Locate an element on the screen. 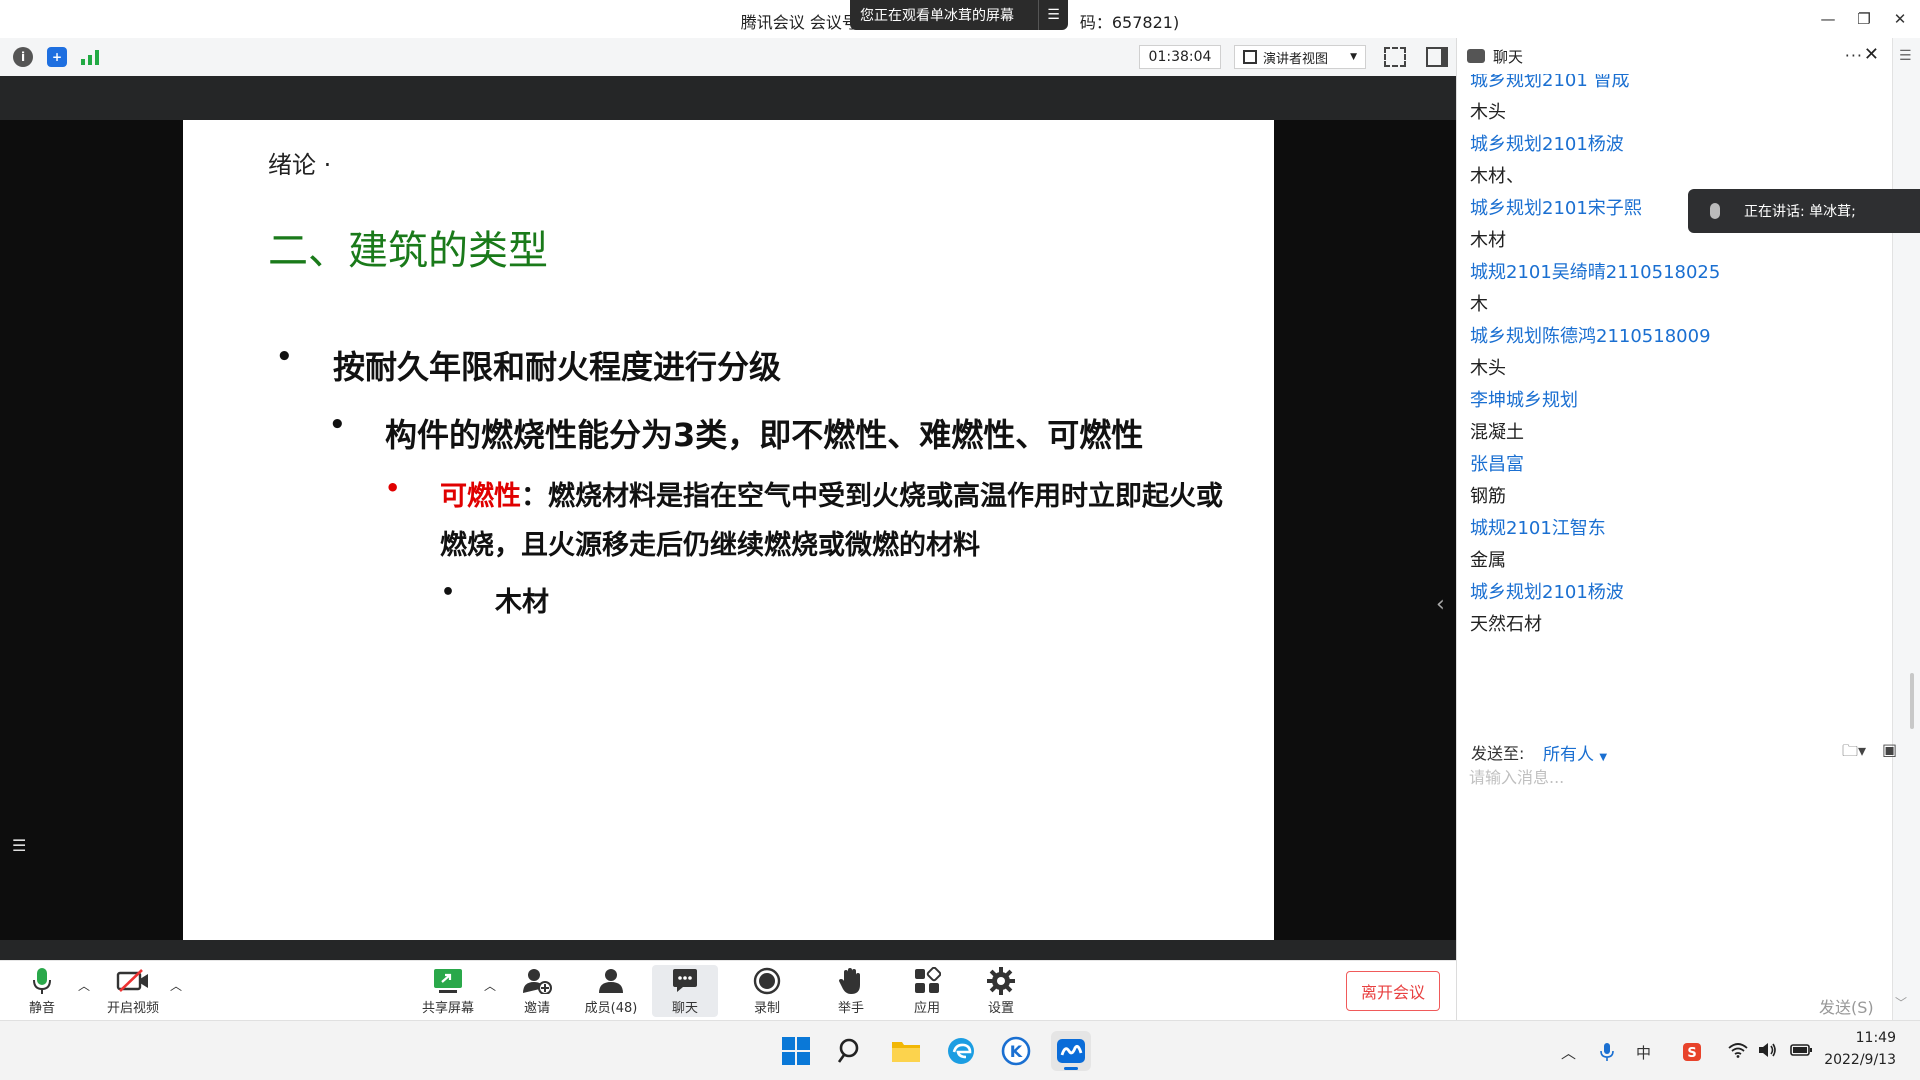 The height and width of the screenshot is (1080, 1920). speaking-indicator: 正在讲话: 单冰茸; is located at coordinates (1804, 211).